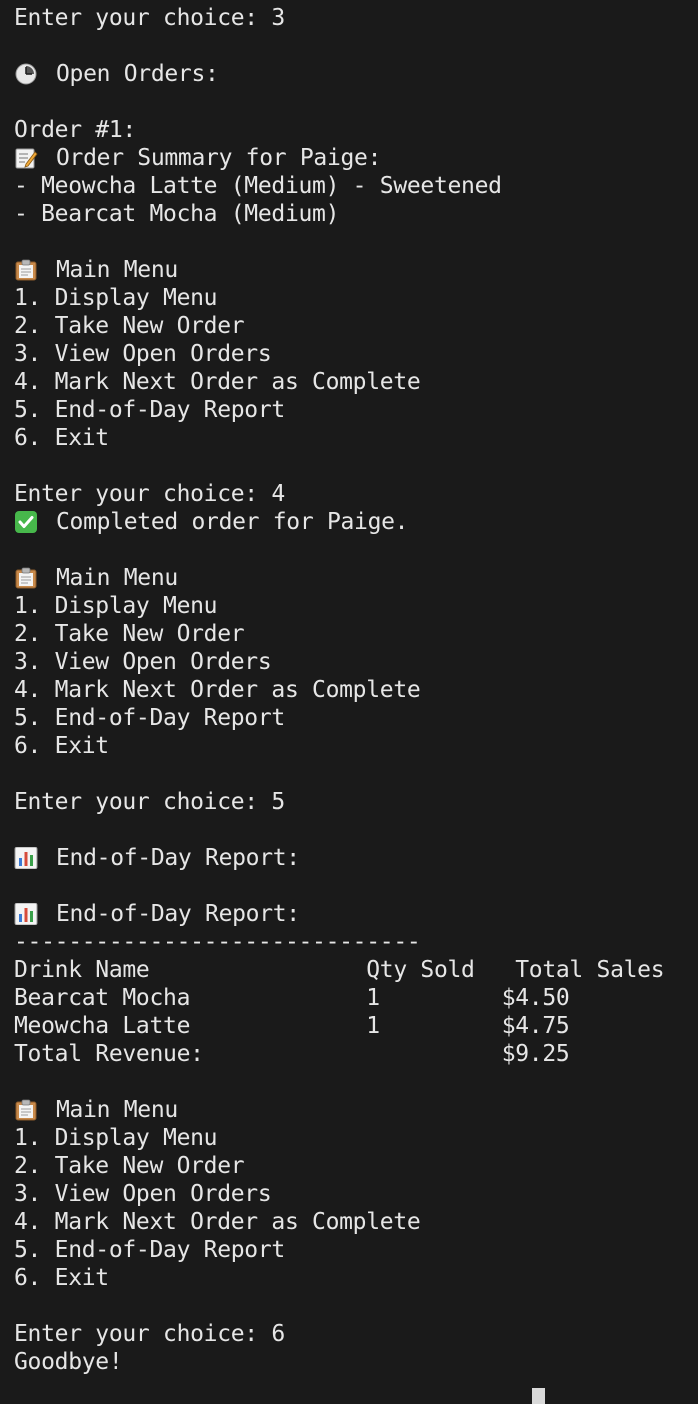  Describe the element at coordinates (149, 494) in the screenshot. I see `prompt-line: Enter your choice: 4` at that location.